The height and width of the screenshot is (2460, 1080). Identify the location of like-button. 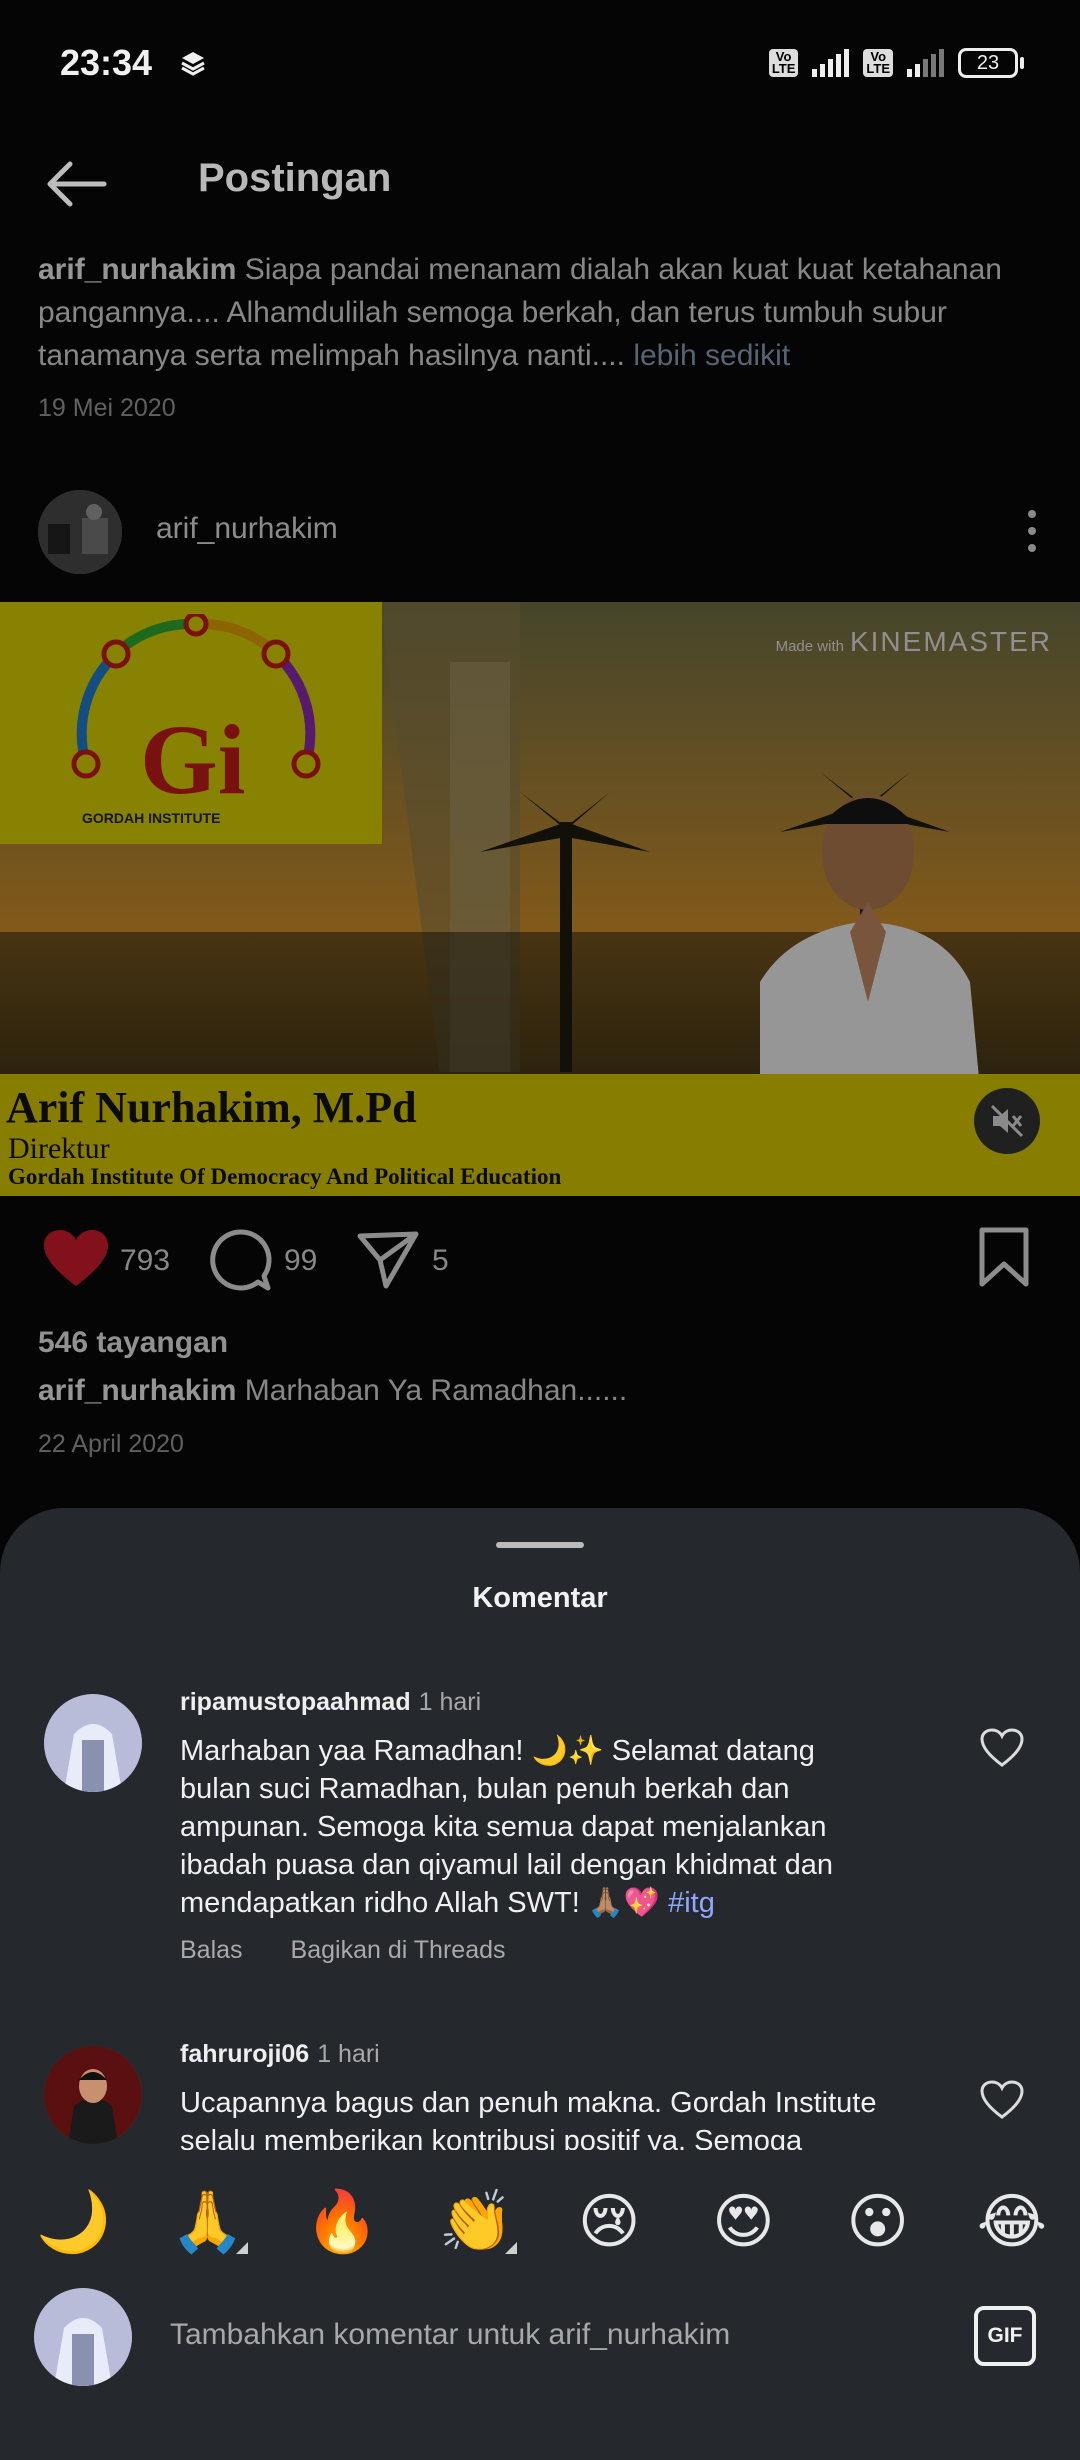
(76, 1261).